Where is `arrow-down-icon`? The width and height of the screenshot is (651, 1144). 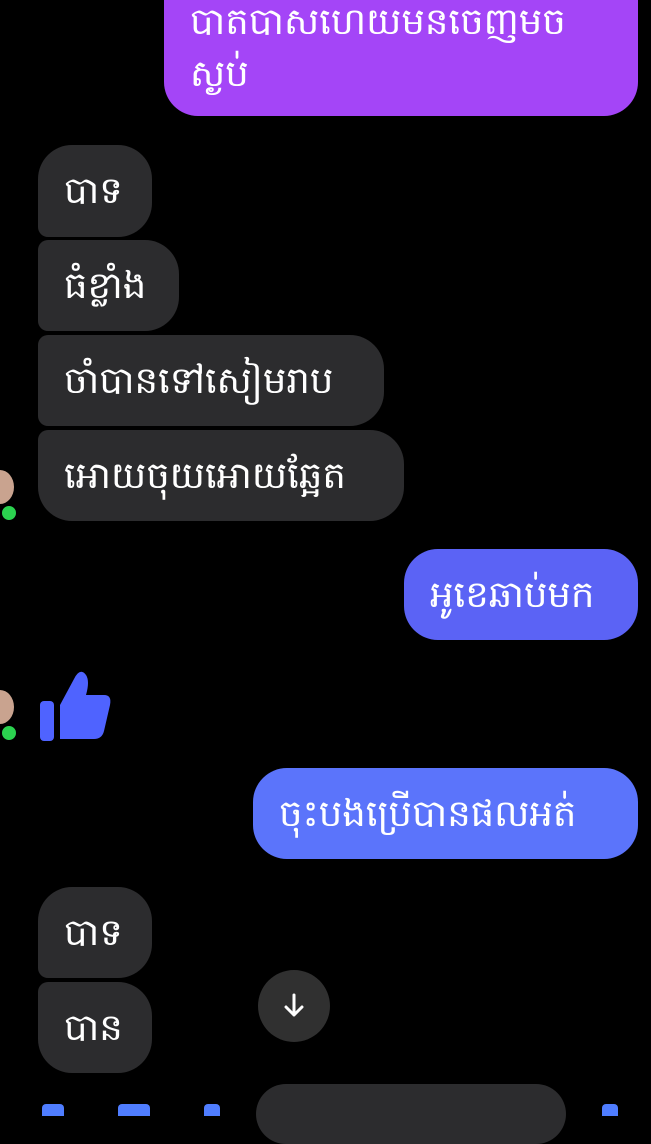 arrow-down-icon is located at coordinates (294, 1005).